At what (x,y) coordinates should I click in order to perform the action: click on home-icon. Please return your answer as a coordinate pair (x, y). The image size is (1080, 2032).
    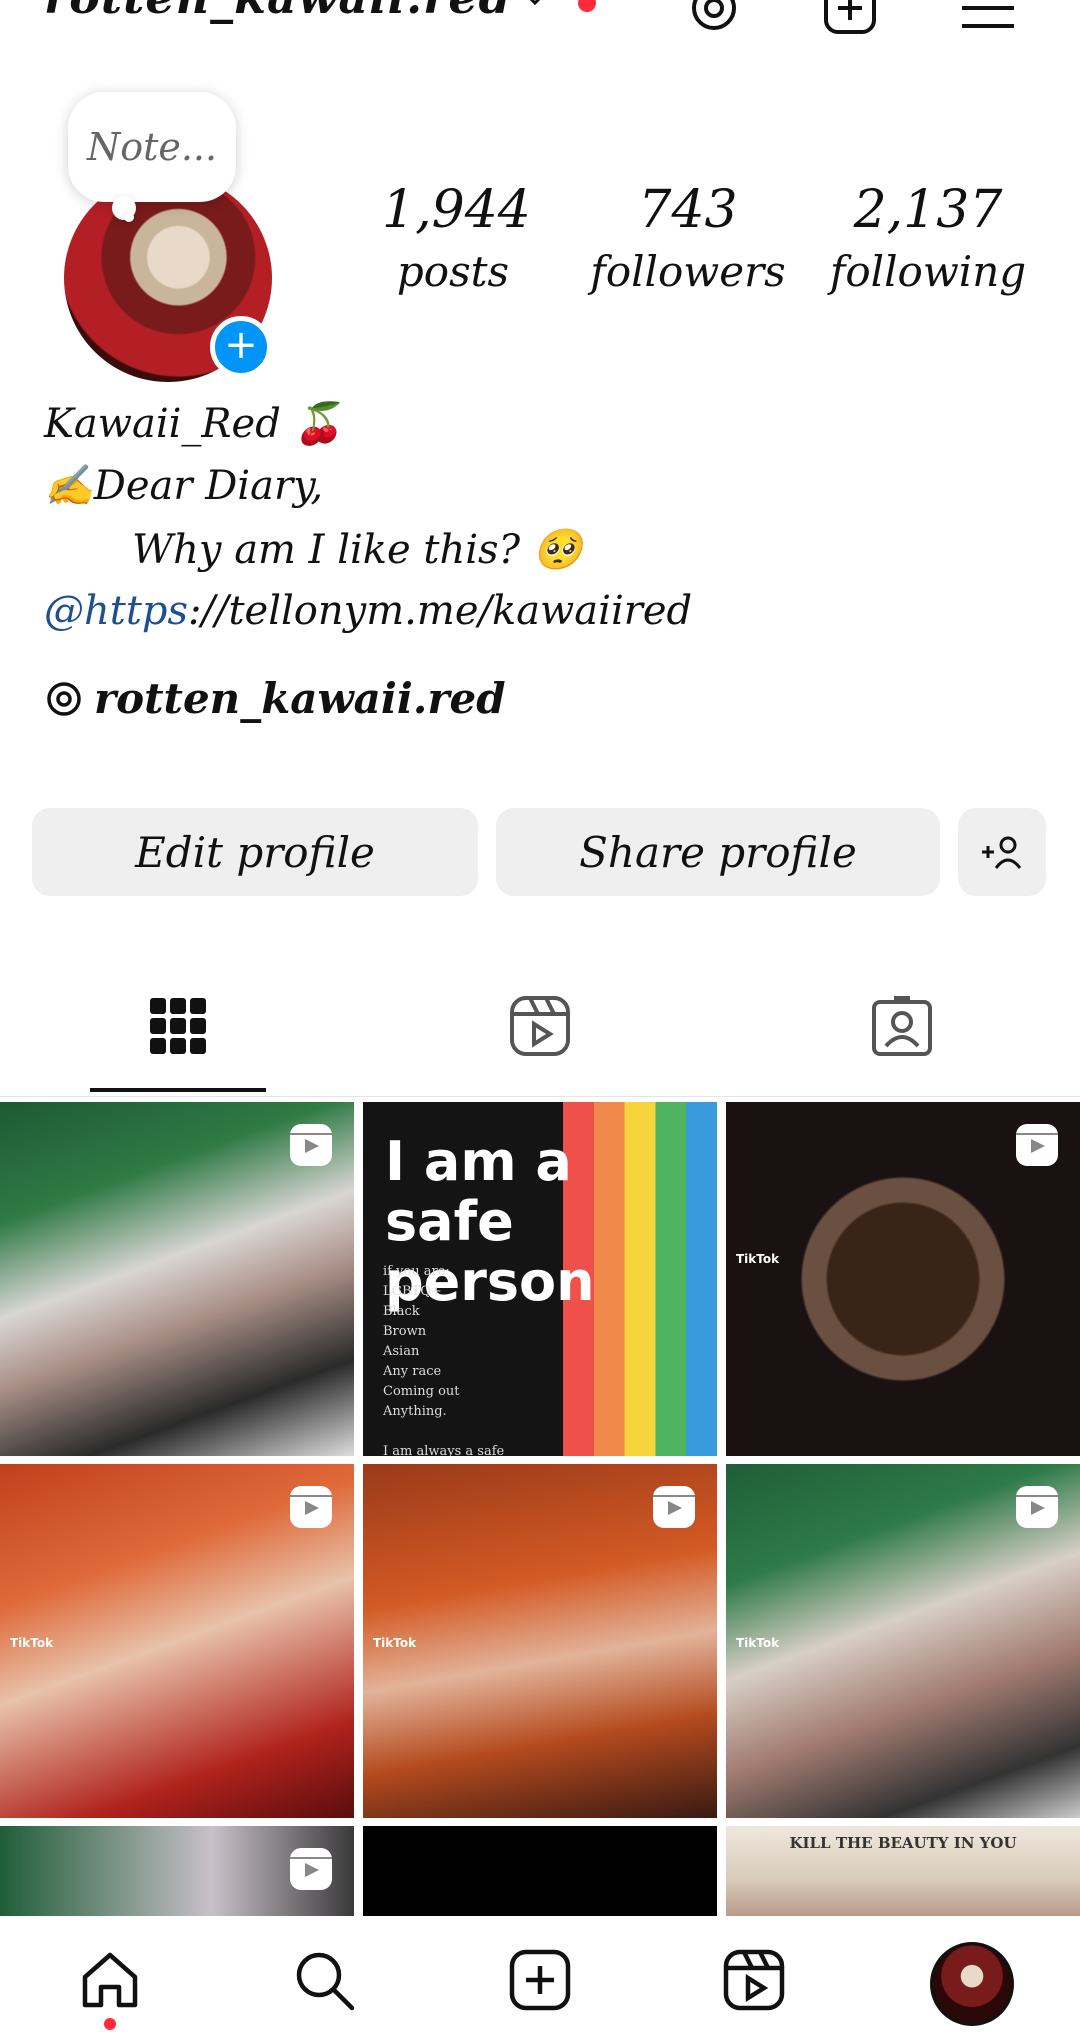
    Looking at the image, I should click on (110, 1980).